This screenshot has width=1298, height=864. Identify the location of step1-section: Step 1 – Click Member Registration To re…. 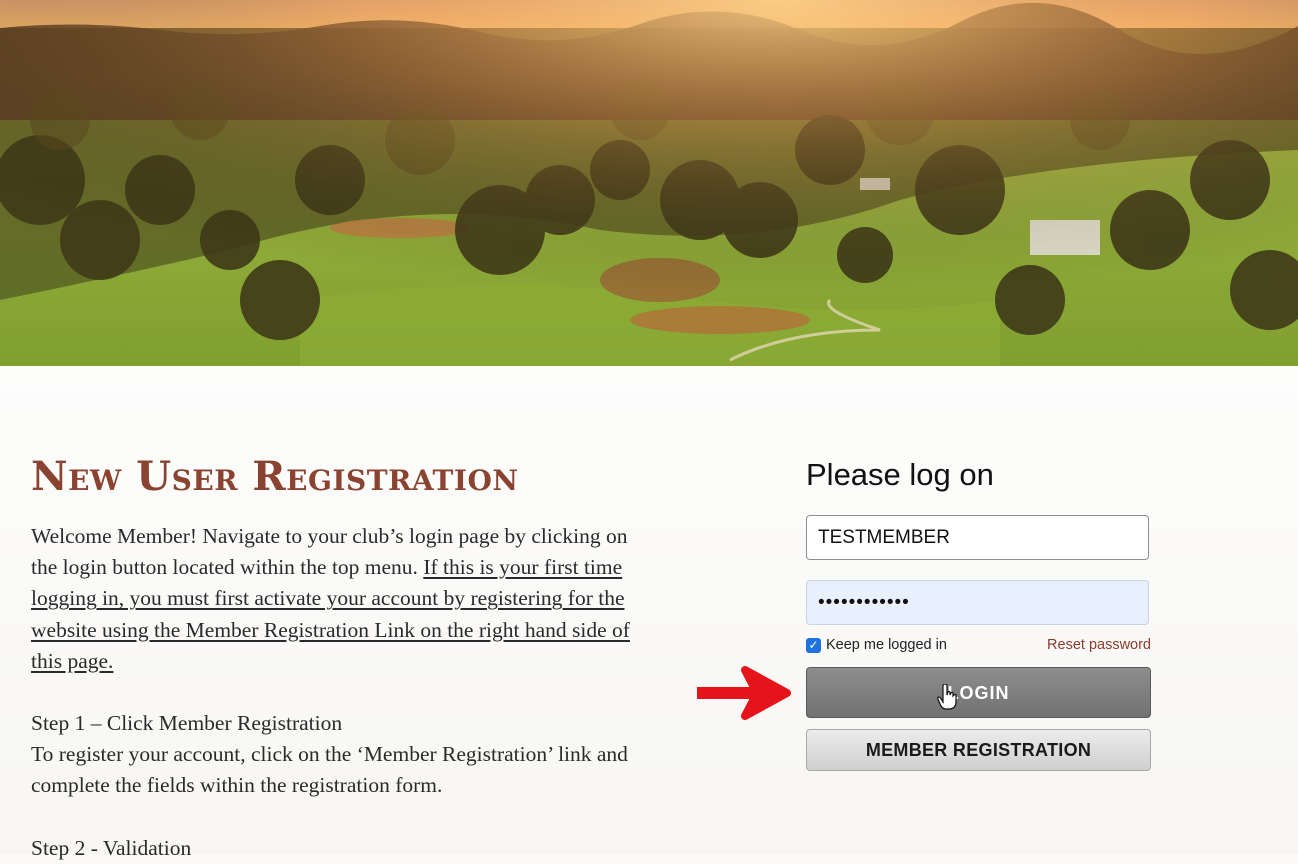
(331, 755).